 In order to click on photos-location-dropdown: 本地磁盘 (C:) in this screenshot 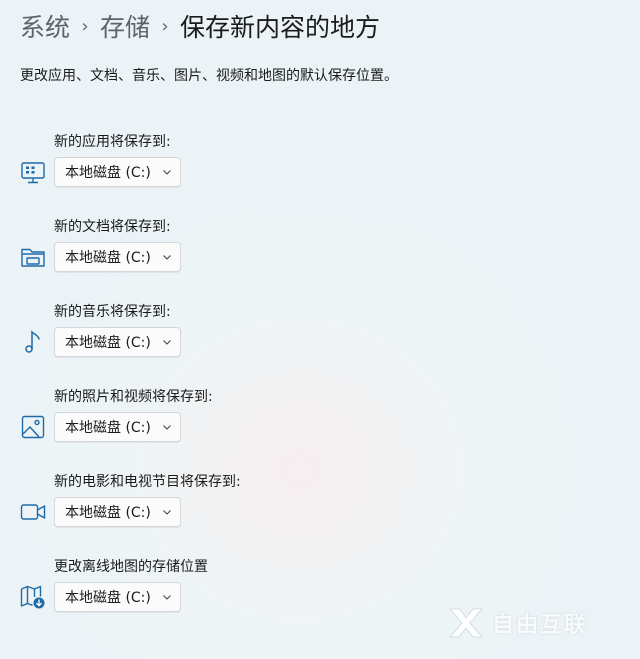, I will do `click(117, 427)`.